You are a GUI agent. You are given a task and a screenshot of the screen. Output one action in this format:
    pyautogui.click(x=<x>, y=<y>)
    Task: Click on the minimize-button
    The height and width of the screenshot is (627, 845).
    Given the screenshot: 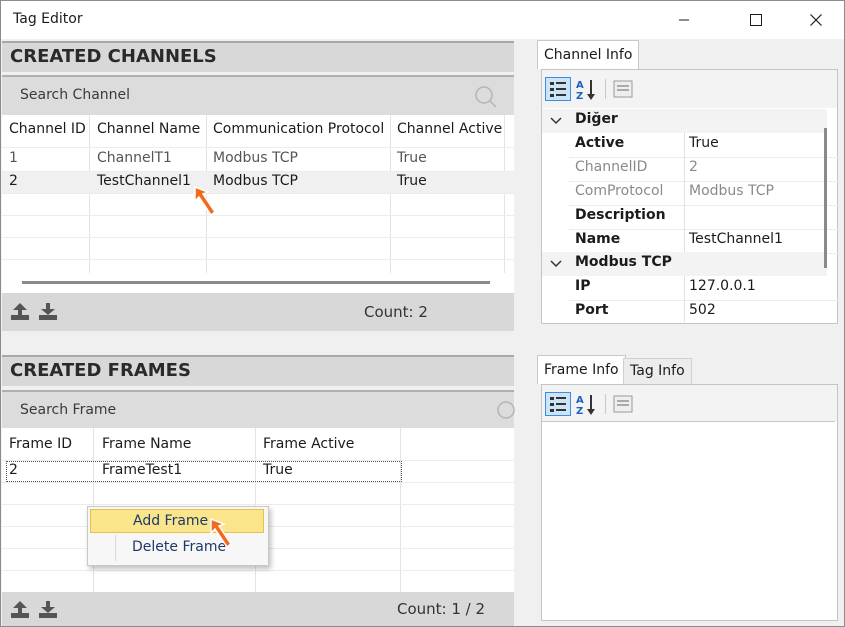 What is the action you would take?
    pyautogui.click(x=684, y=20)
    